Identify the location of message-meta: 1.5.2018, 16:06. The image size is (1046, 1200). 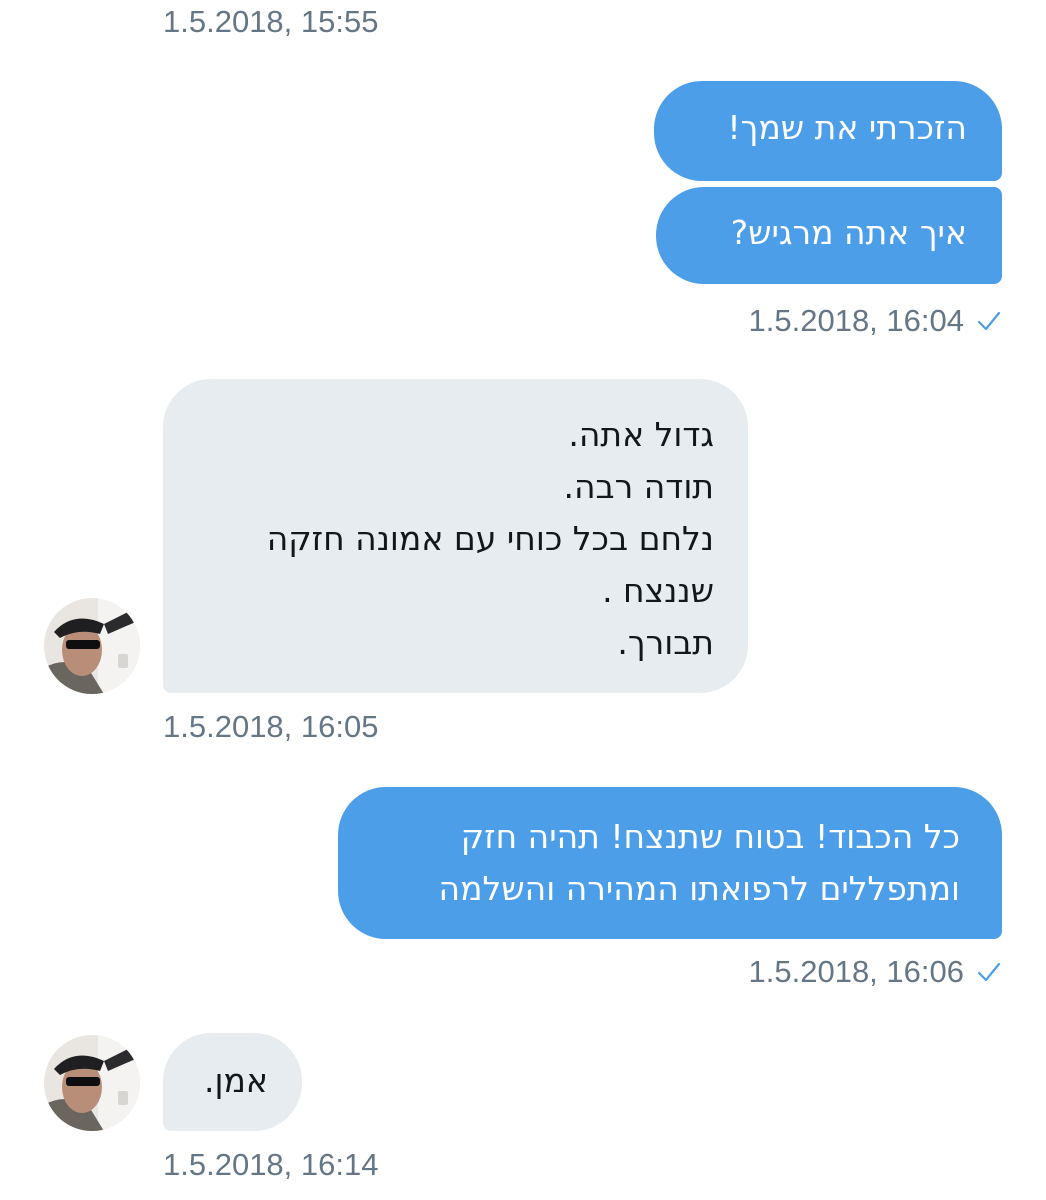
(875, 972).